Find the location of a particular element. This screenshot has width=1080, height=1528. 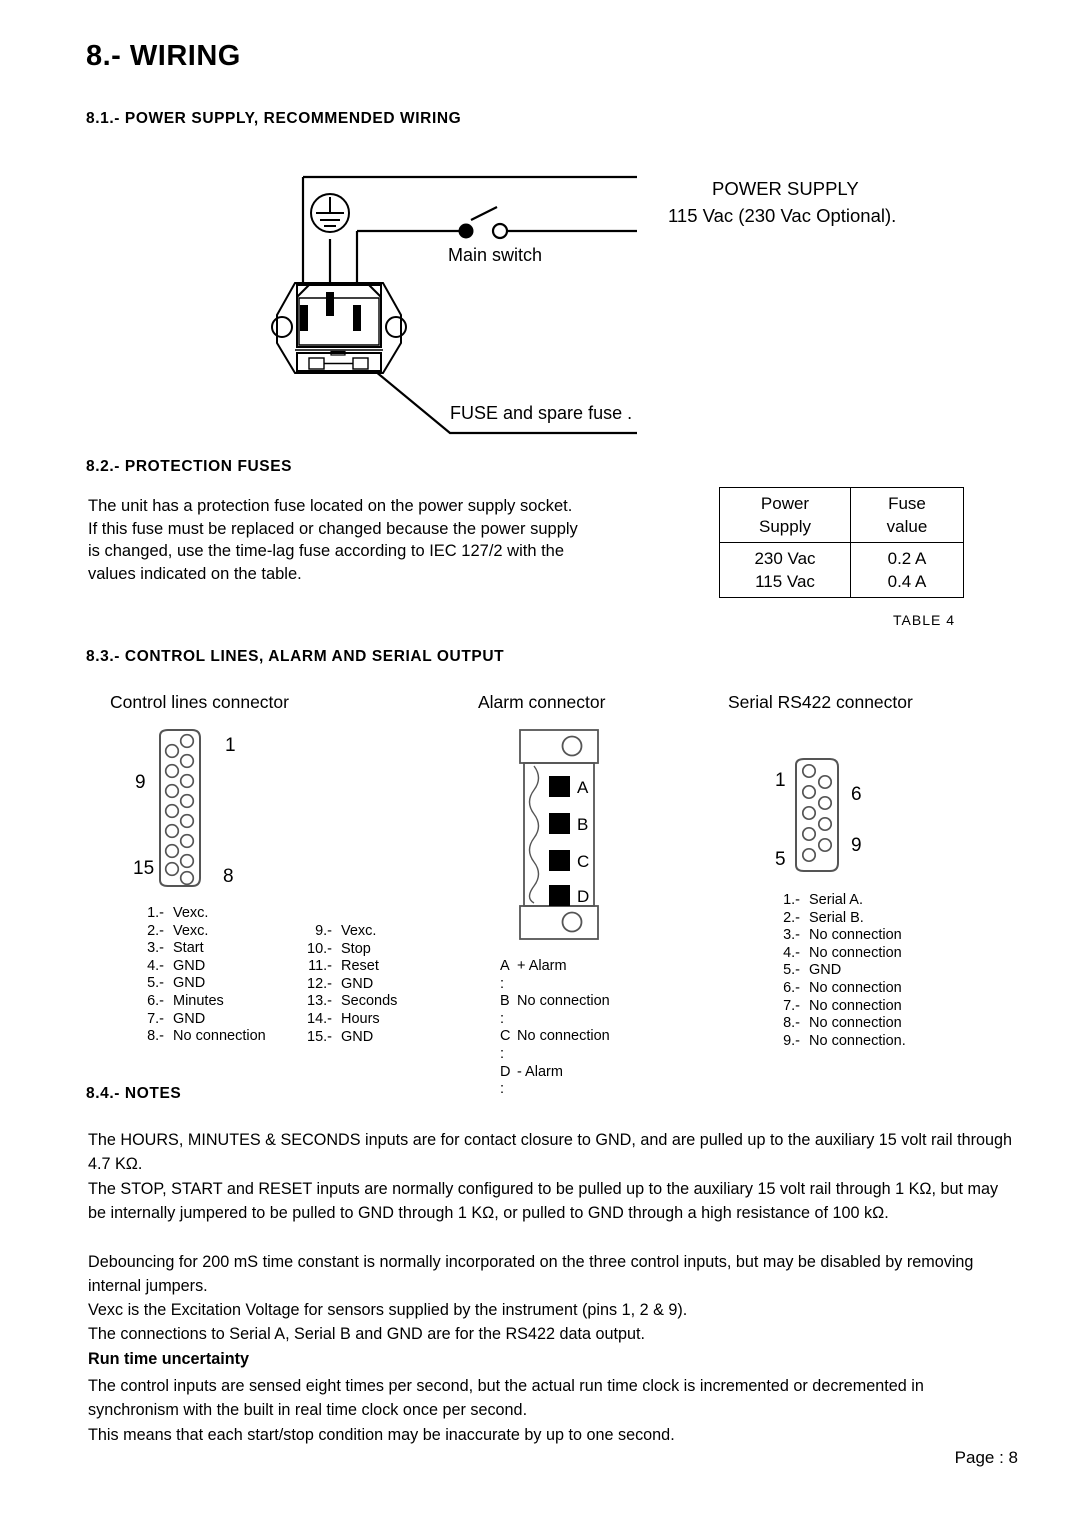

table-header-row: Power Supply Fuse value is located at coordinates (841, 515).